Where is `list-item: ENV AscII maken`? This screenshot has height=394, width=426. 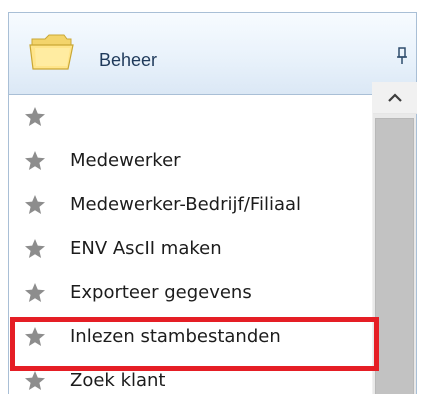
list-item: ENV AscII maken is located at coordinates (190, 250).